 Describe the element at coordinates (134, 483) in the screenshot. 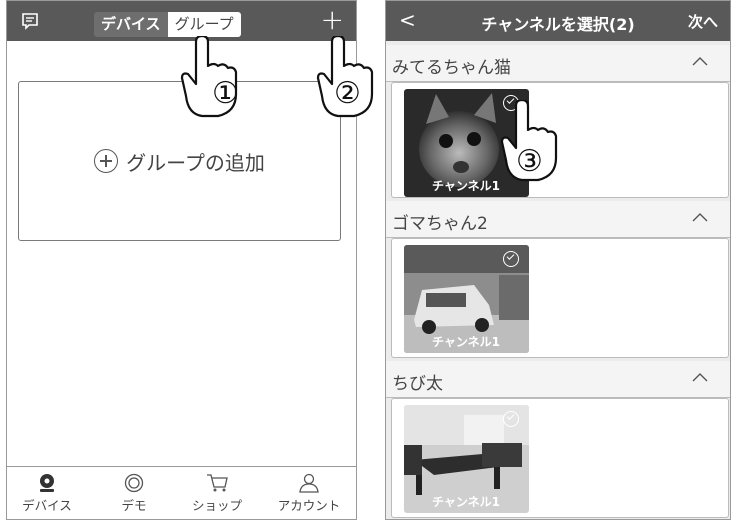

I see `demo-icon` at that location.